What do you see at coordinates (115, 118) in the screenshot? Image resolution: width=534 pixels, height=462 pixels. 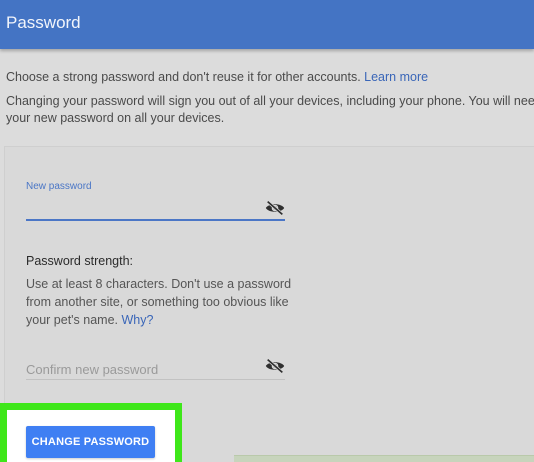 I see `intro-line-3: your new password on all your devices.` at bounding box center [115, 118].